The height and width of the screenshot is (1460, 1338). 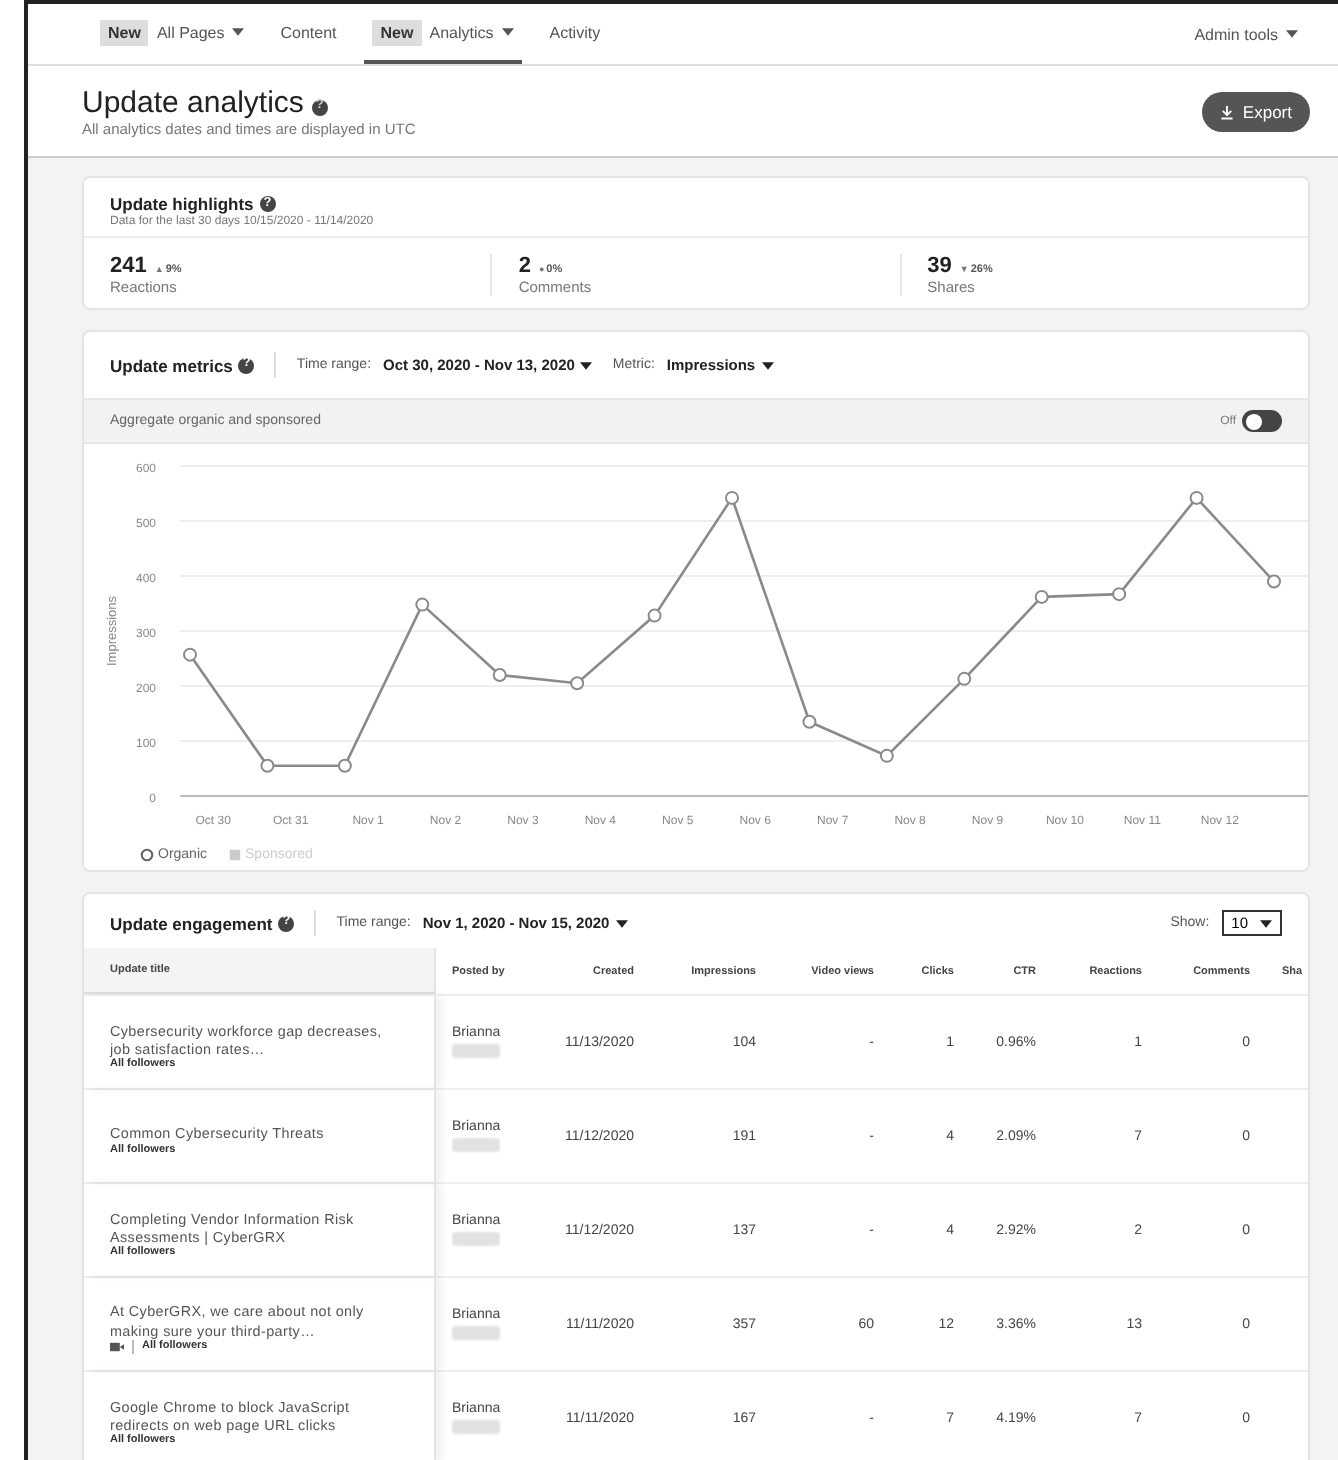 I want to click on nav-label: Content, so click(x=308, y=32).